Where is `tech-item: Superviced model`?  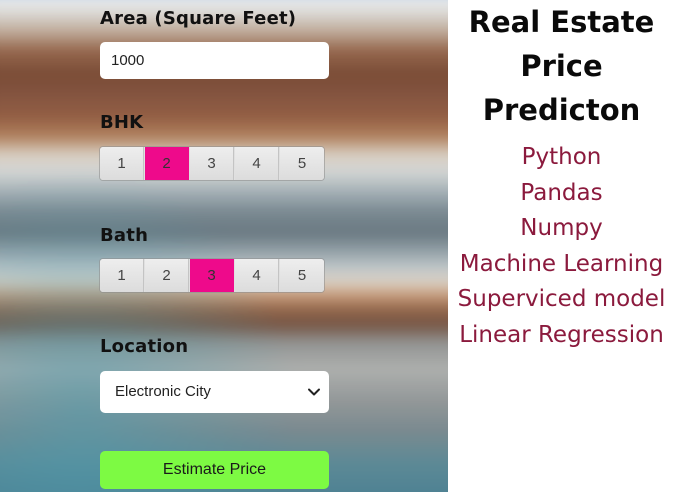
tech-item: Superviced model is located at coordinates (561, 299).